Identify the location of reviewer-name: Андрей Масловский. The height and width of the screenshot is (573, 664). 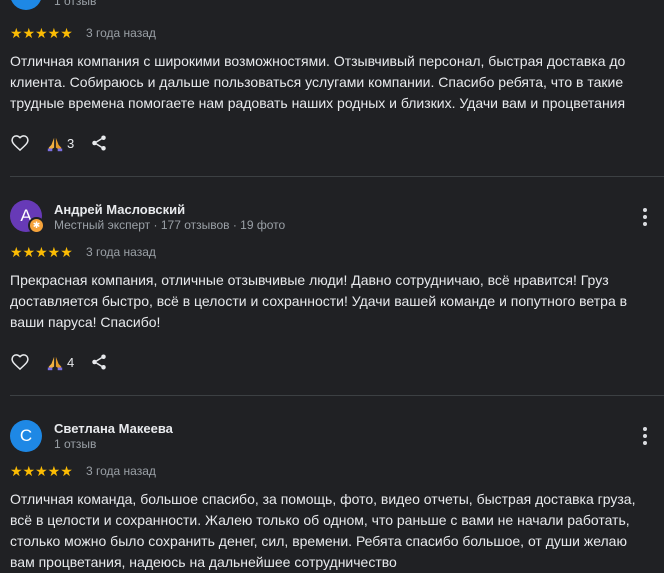
(119, 209).